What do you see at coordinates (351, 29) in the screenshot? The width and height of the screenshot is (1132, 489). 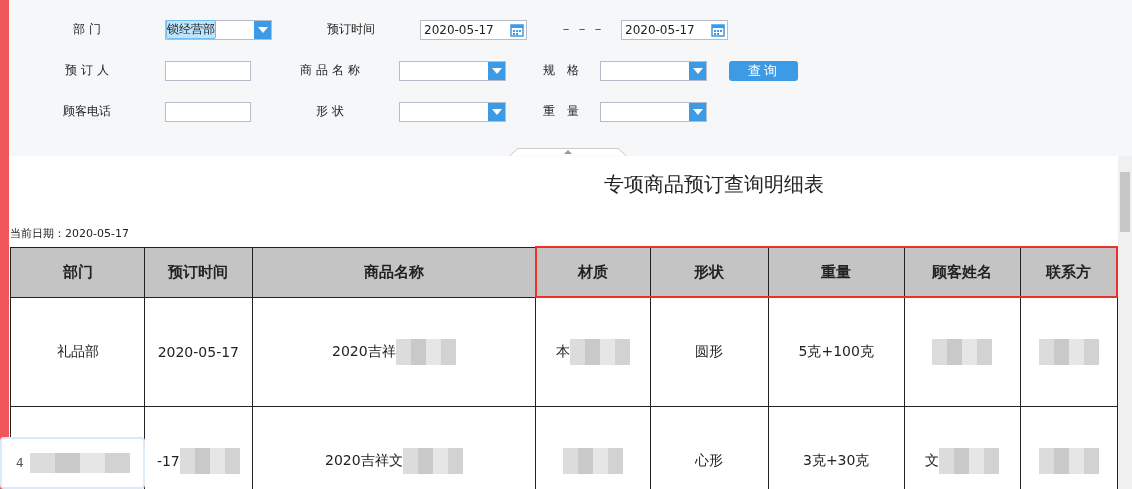 I see `field-label: 预订时间` at bounding box center [351, 29].